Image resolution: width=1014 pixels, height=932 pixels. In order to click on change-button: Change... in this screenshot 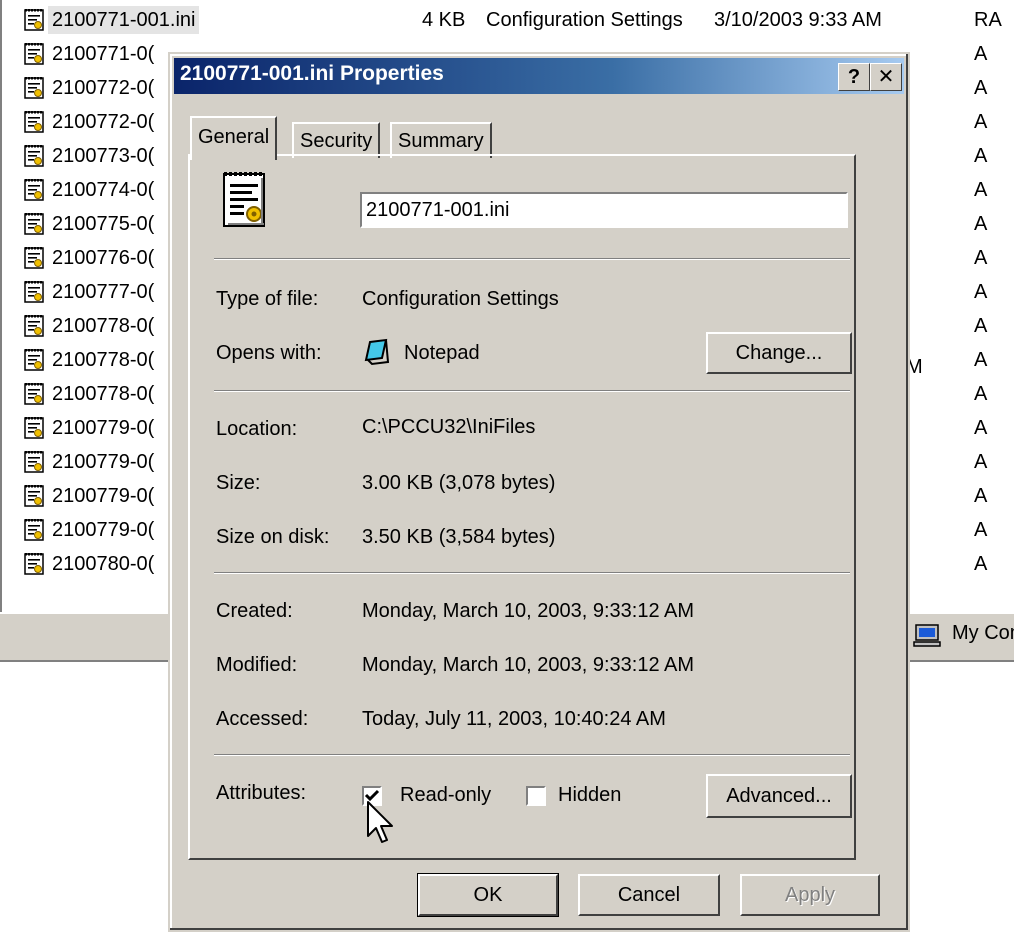, I will do `click(779, 353)`.